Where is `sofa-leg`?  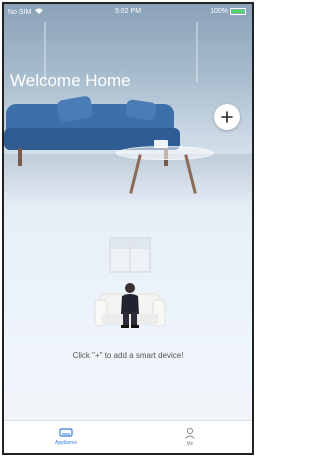
sofa-leg is located at coordinates (20, 157).